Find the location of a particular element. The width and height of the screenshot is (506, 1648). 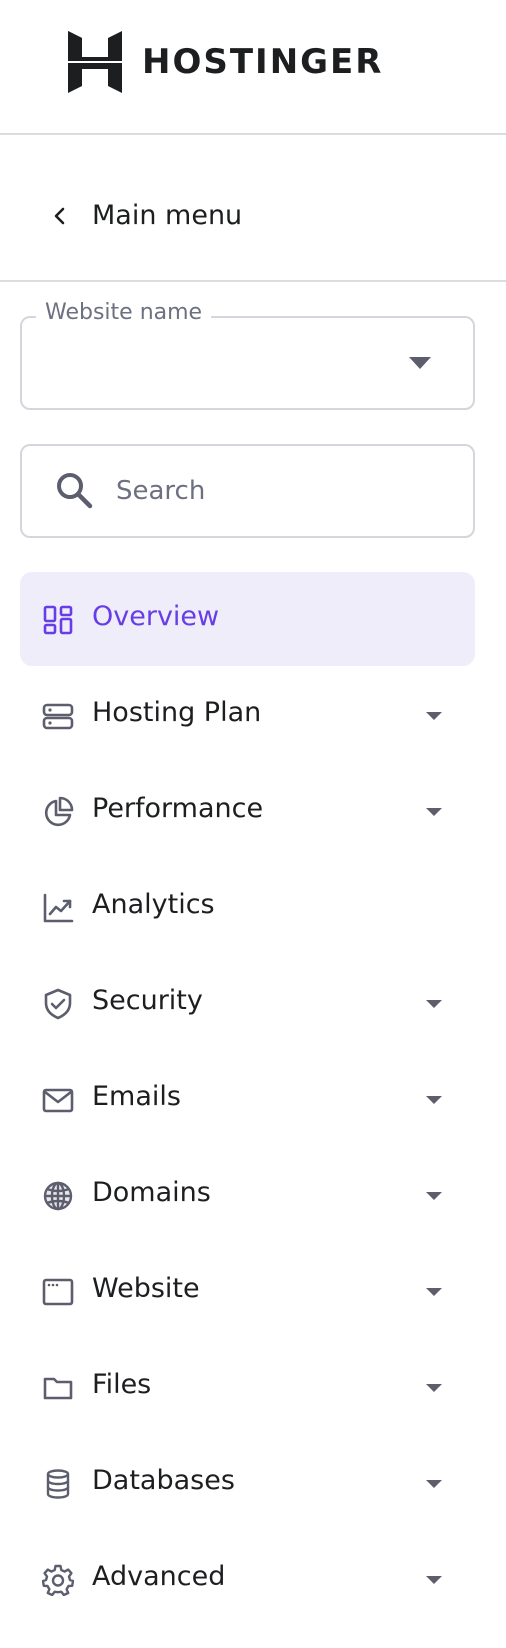

sidebar-item-label: Website is located at coordinates (146, 1288).